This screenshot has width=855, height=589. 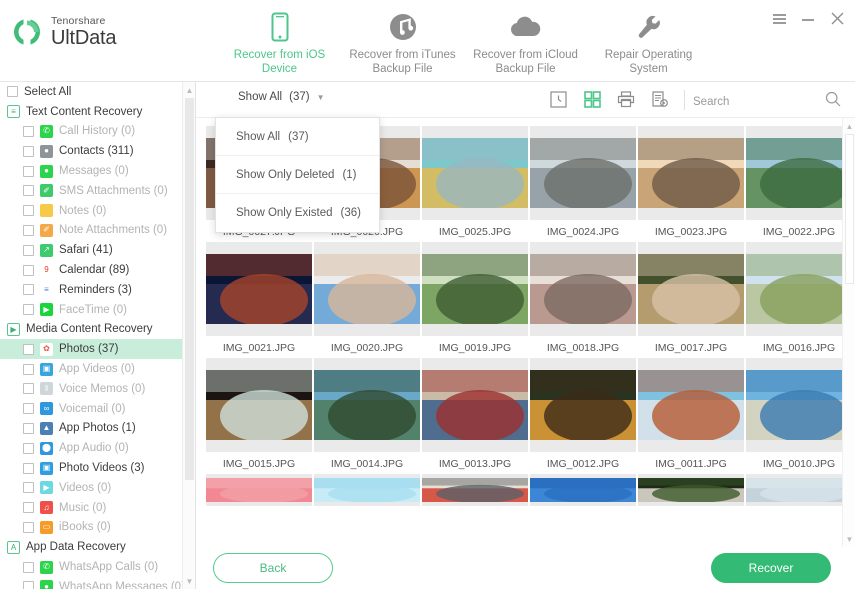 I want to click on photo-cell: IMG_0018.JPG, so click(x=583, y=298).